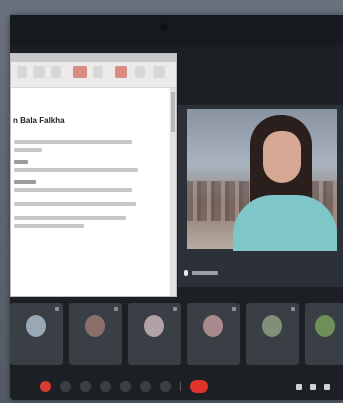 The image size is (343, 403). What do you see at coordinates (93, 58) in the screenshot?
I see `presentation-title-bar` at bounding box center [93, 58].